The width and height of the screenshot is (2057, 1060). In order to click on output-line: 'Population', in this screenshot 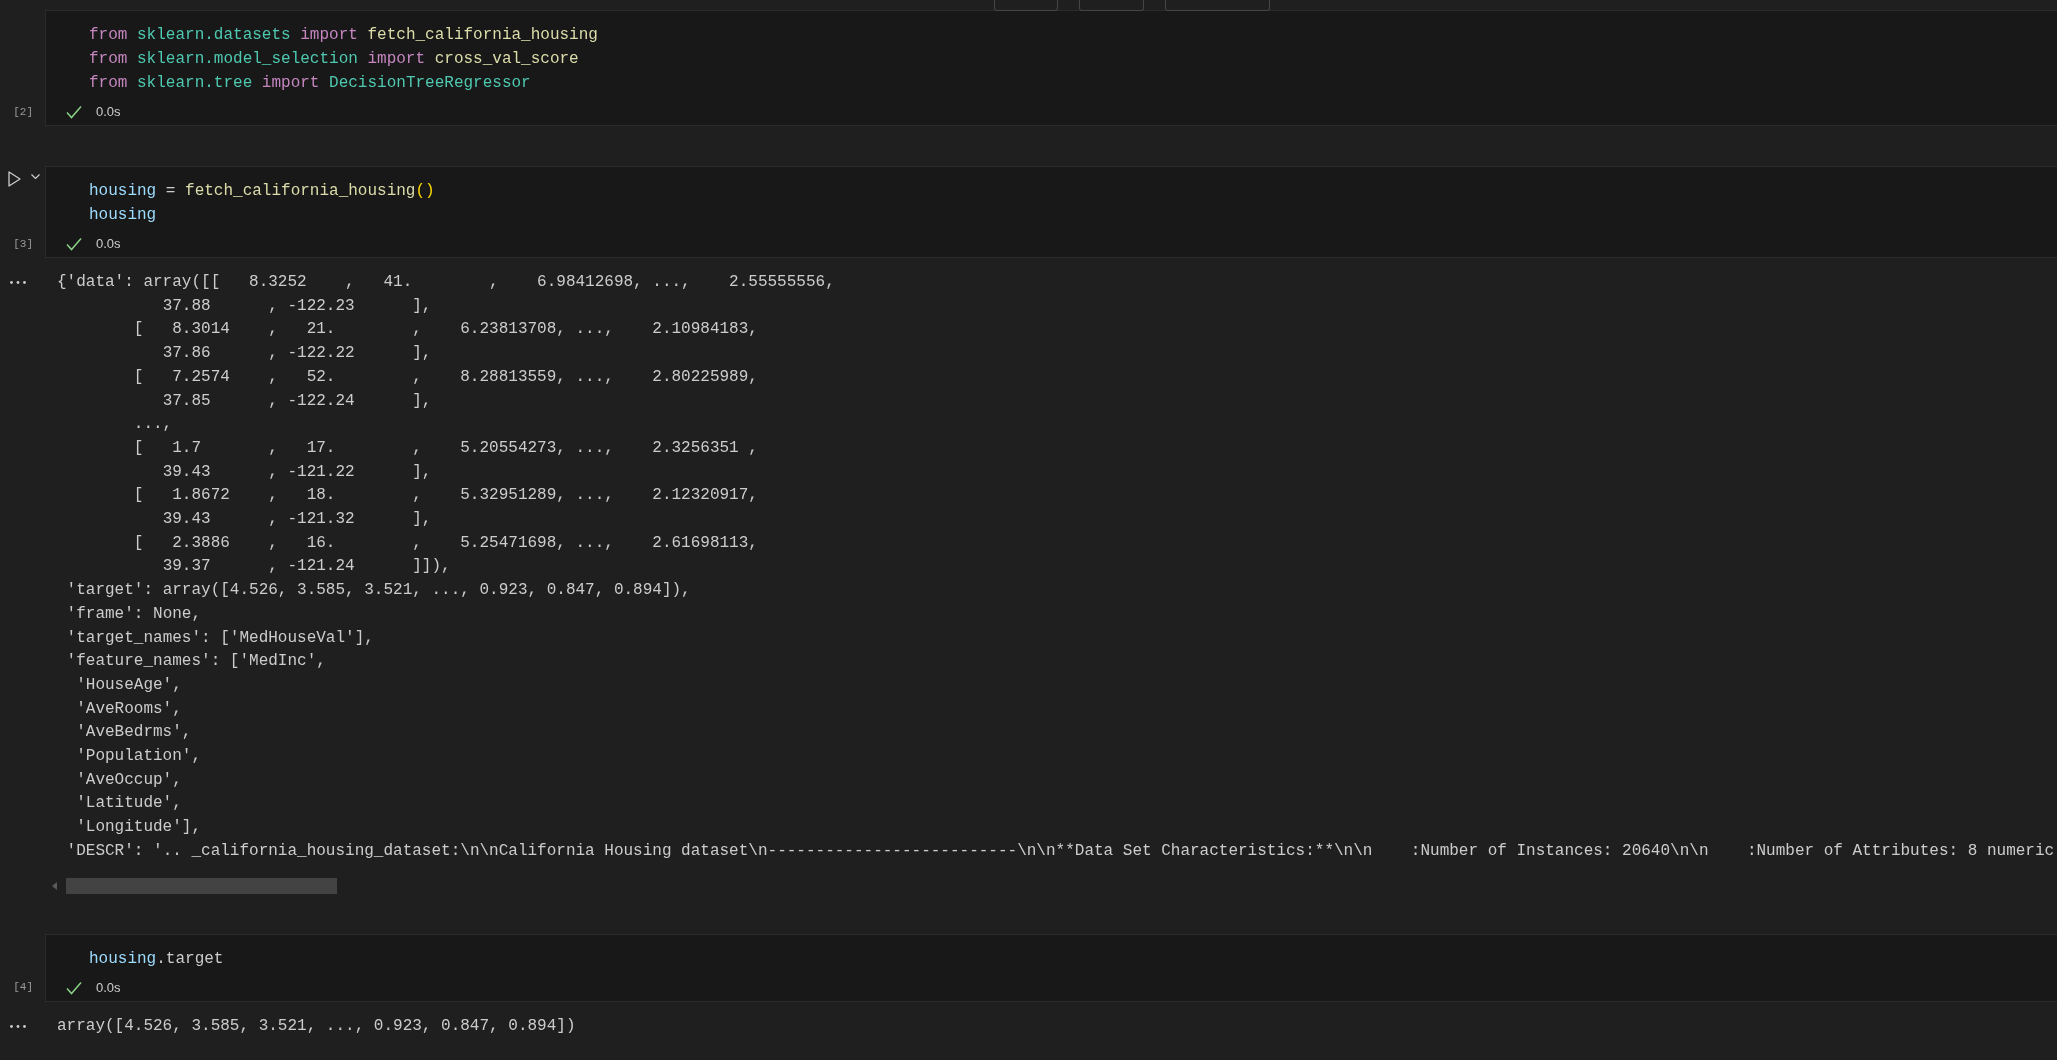, I will do `click(139, 756)`.